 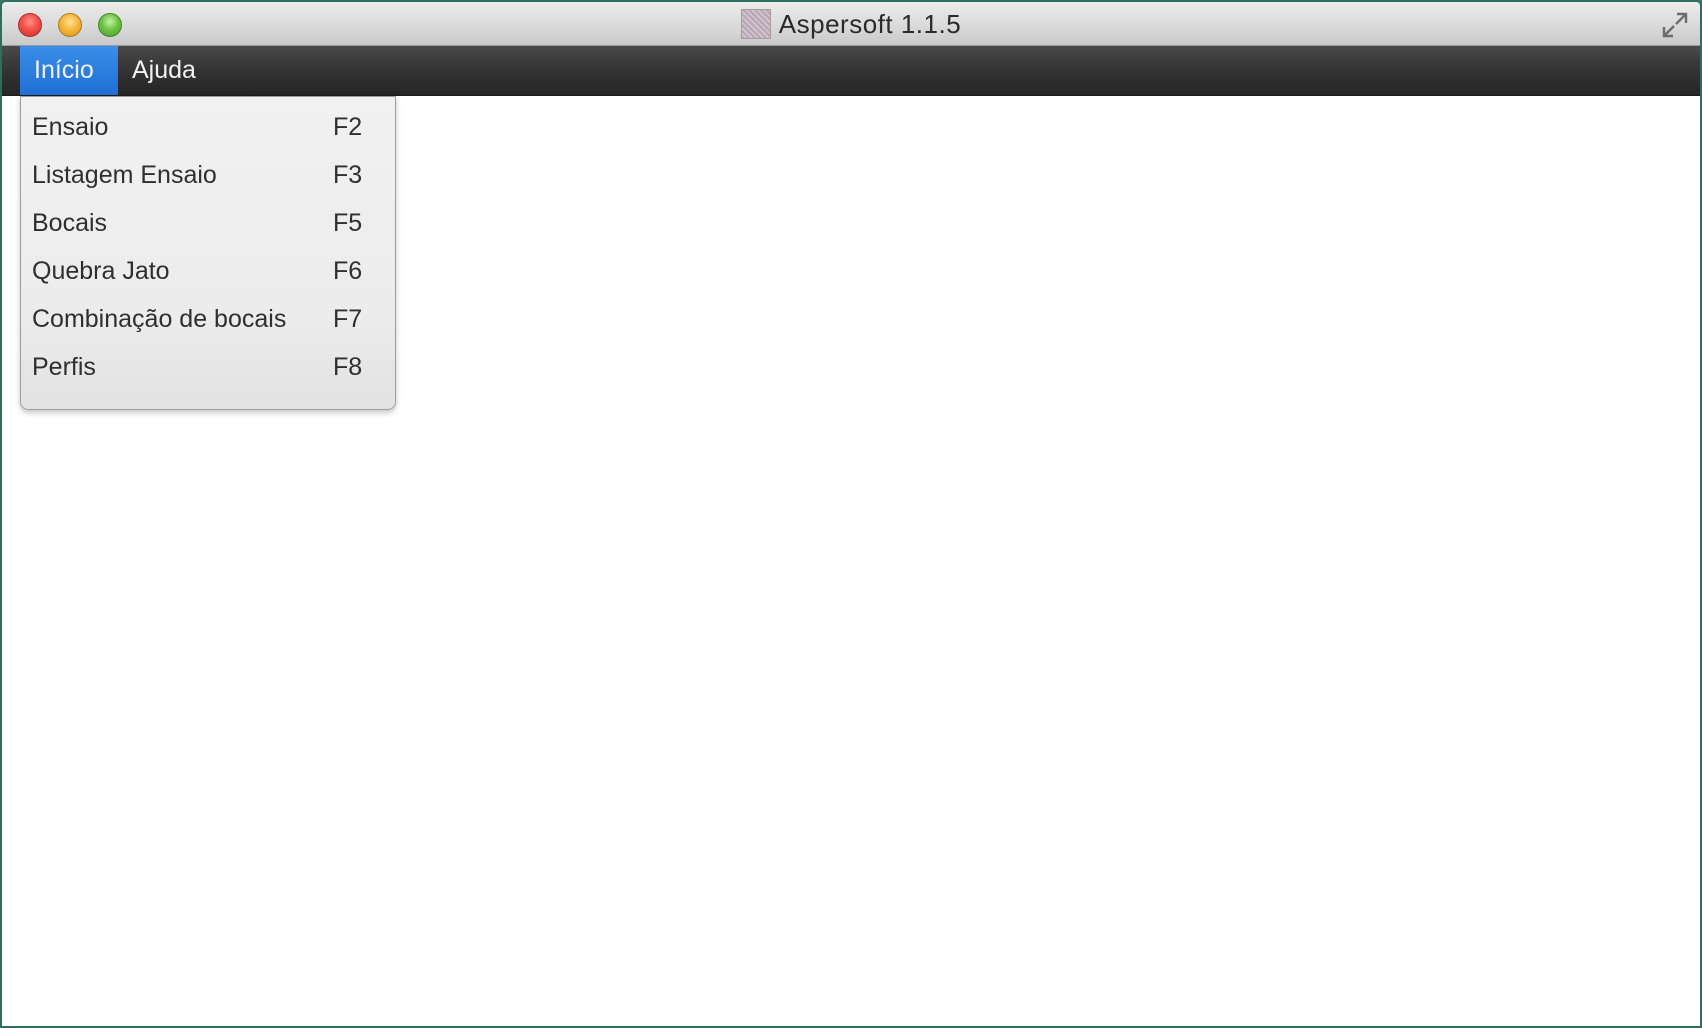 I want to click on app-icon, so click(x=755, y=24).